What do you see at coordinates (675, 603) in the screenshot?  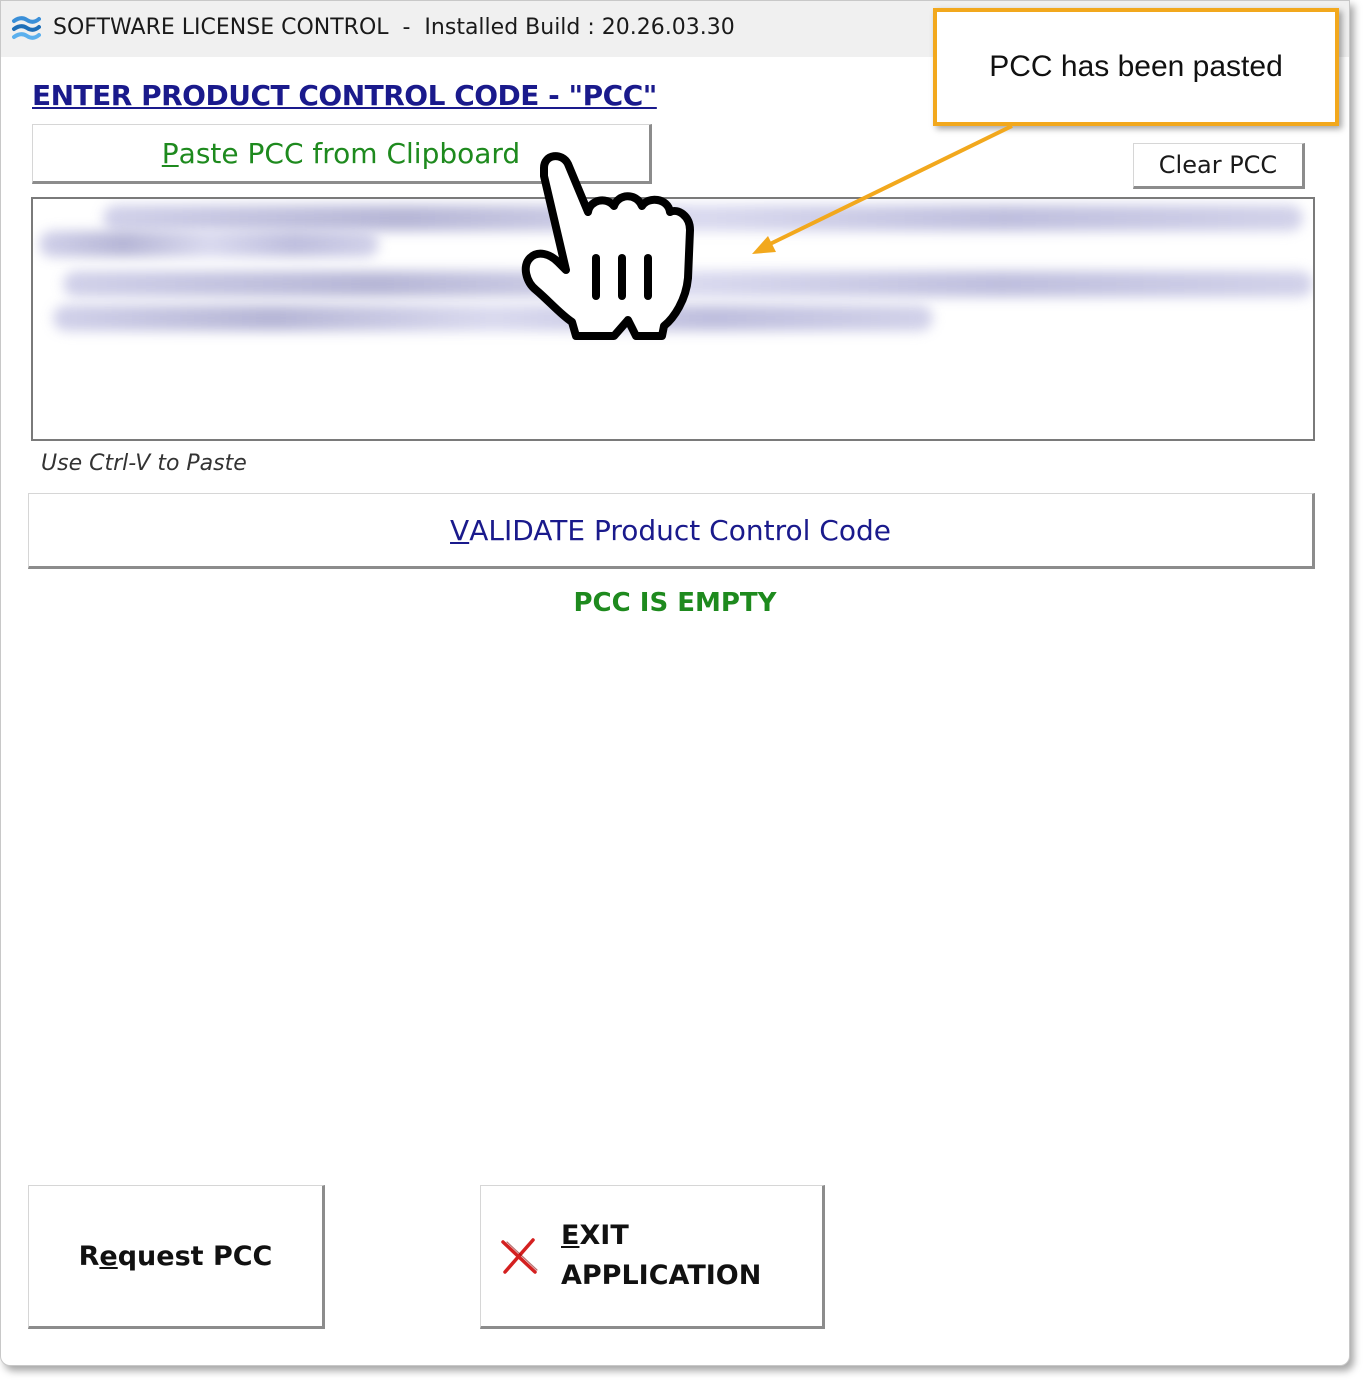 I see `pcc-status: PCC IS EMPTY` at bounding box center [675, 603].